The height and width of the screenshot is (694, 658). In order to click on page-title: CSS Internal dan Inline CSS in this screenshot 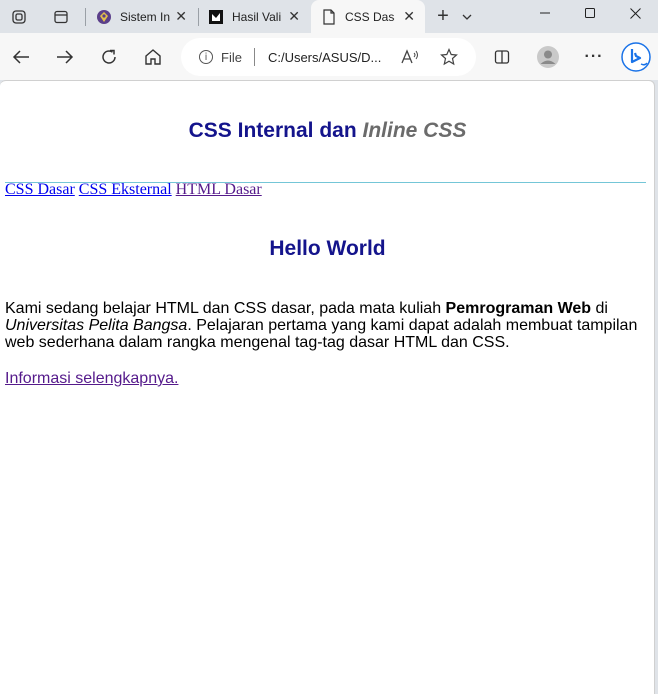, I will do `click(327, 131)`.